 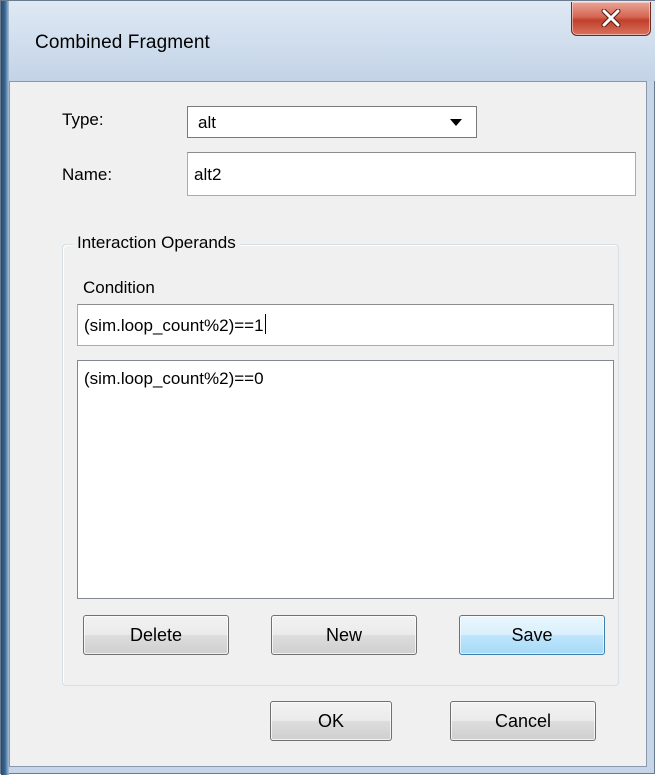 I want to click on delete-button: Delete, so click(x=156, y=635).